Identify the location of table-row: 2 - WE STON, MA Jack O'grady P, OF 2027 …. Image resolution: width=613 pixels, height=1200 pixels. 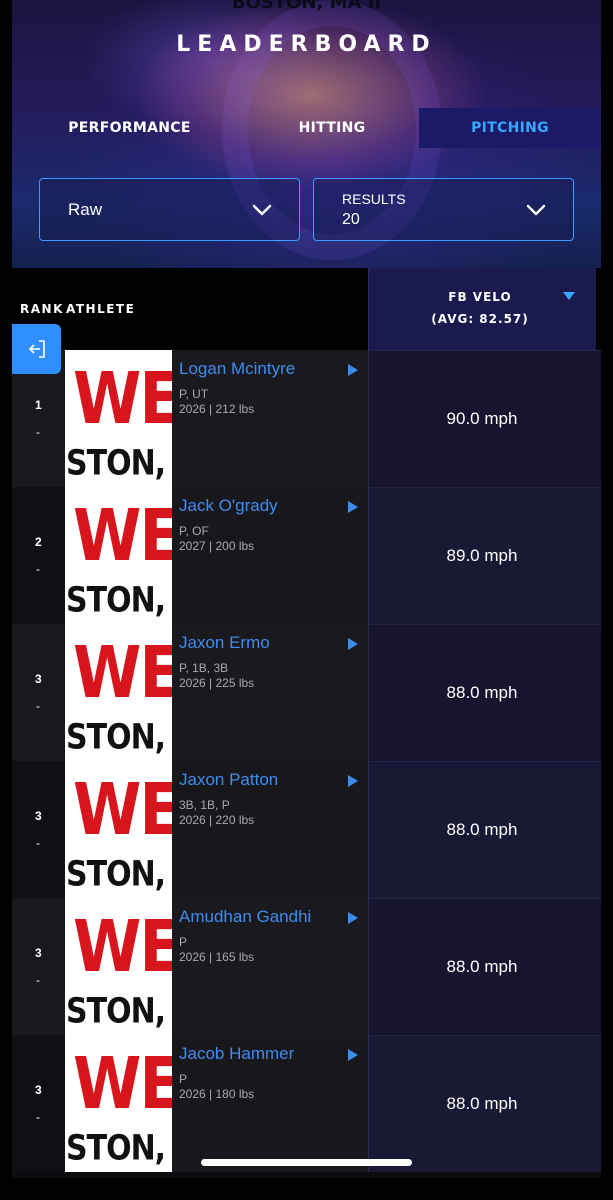
(306, 555).